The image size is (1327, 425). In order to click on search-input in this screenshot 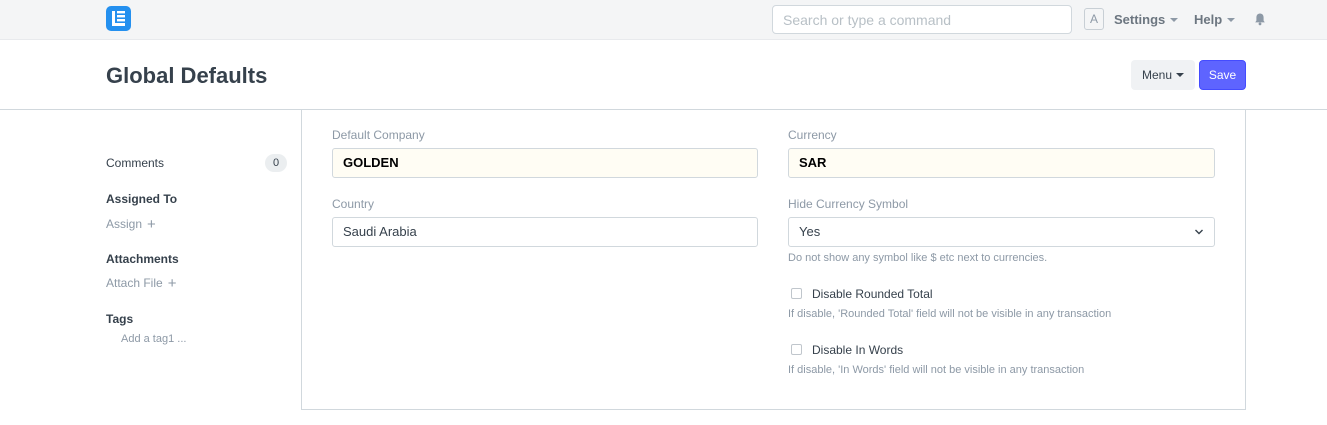, I will do `click(922, 19)`.